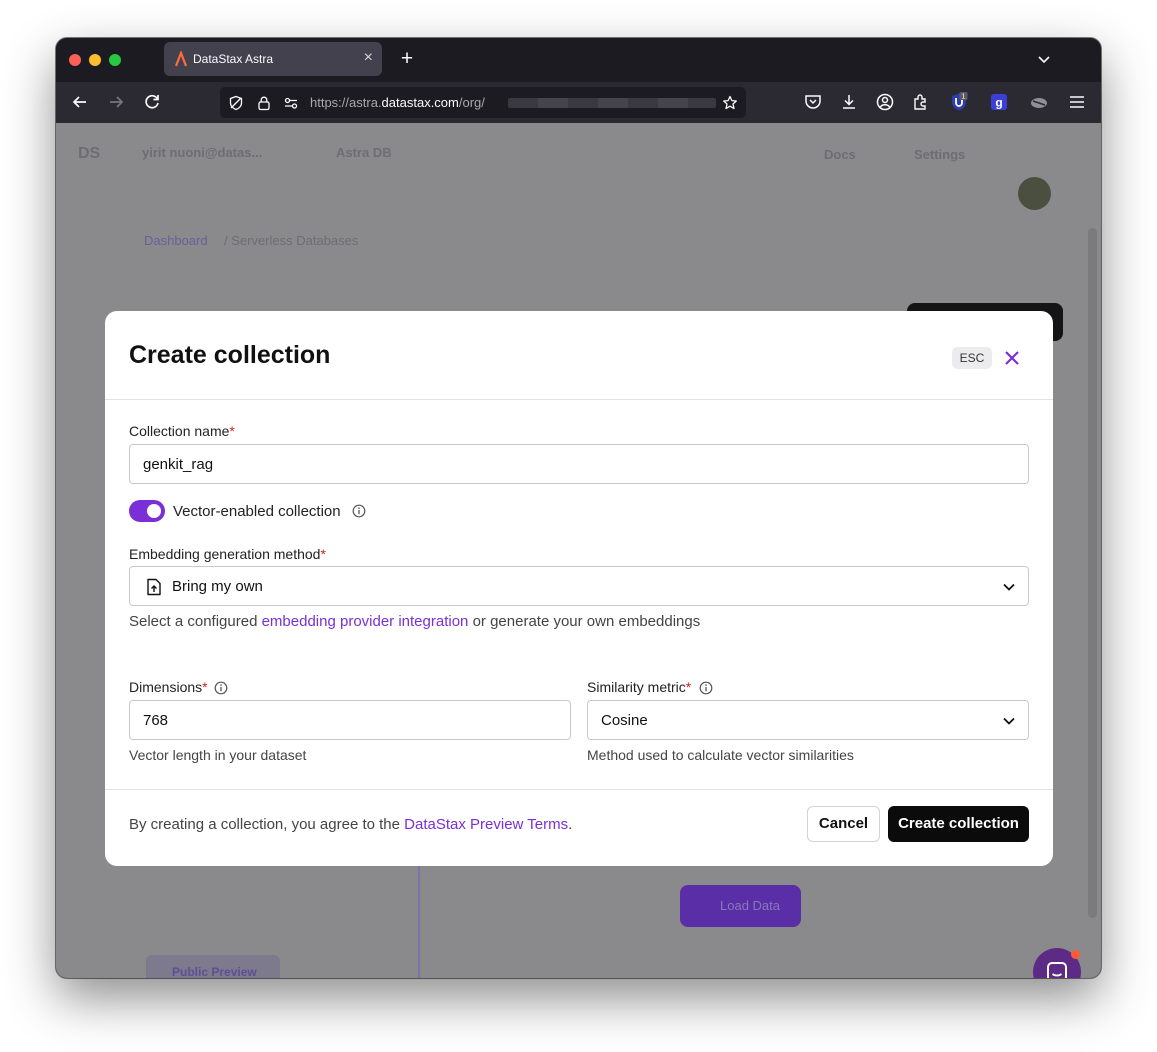 Image resolution: width=1157 pixels, height=1052 pixels. I want to click on load-data-button: Load Data, so click(740, 906).